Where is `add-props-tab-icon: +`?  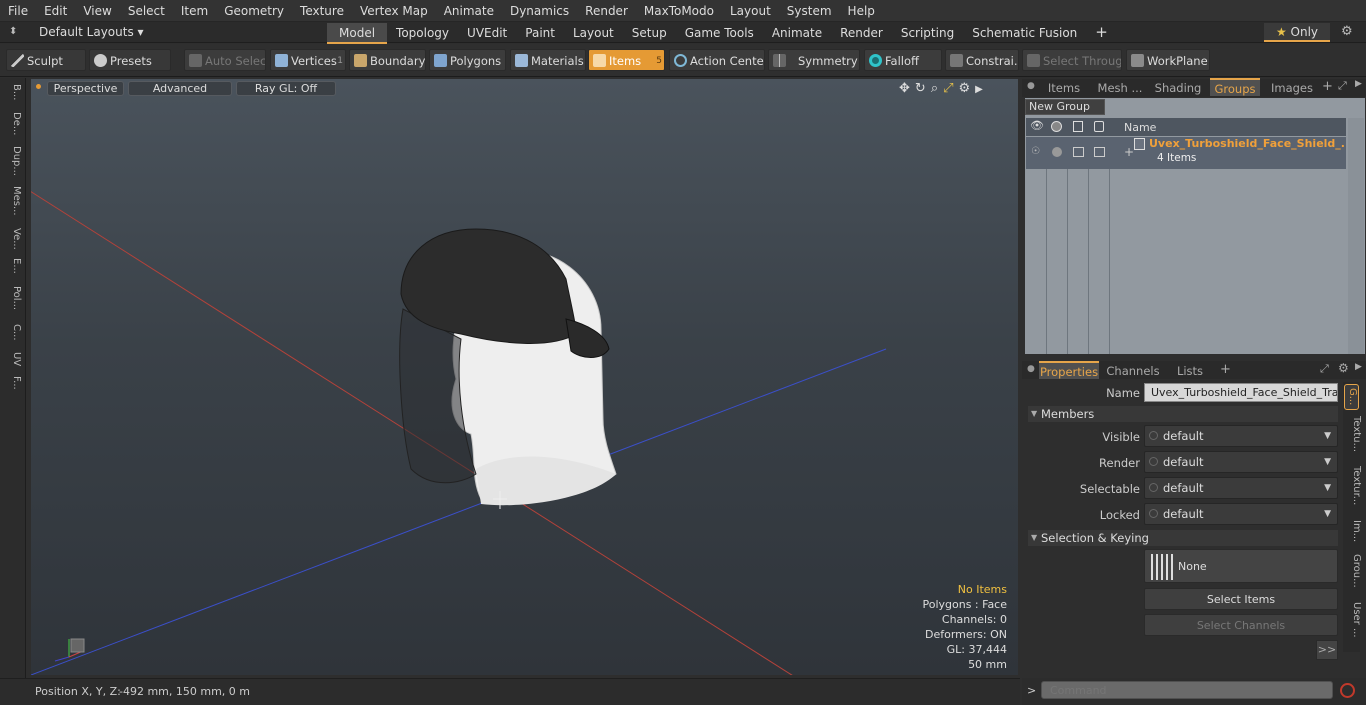 add-props-tab-icon: + is located at coordinates (1225, 369).